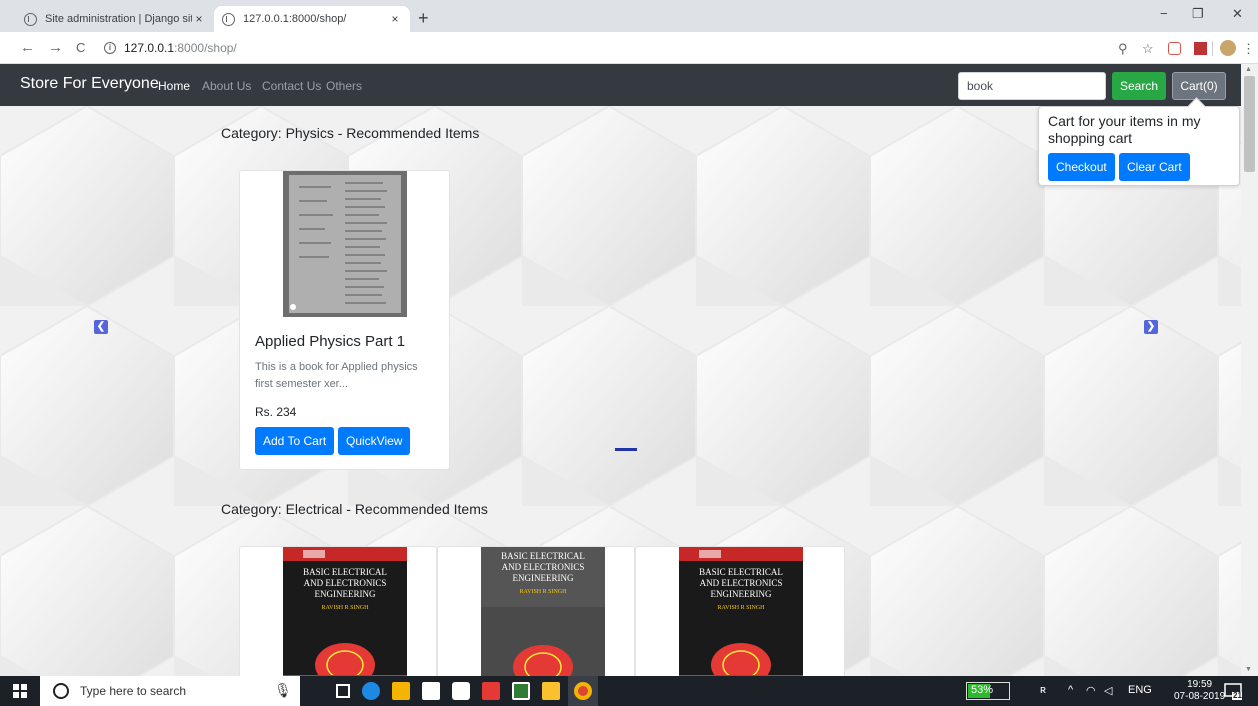  Describe the element at coordinates (491, 691) in the screenshot. I see `mcafee-icon` at that location.